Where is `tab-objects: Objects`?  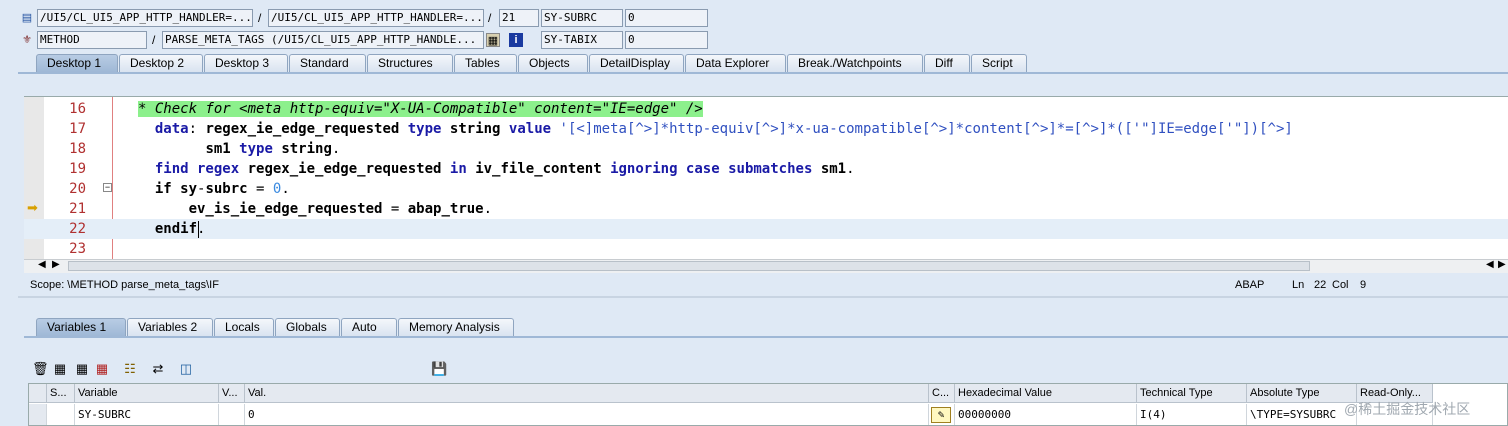 tab-objects: Objects is located at coordinates (553, 63).